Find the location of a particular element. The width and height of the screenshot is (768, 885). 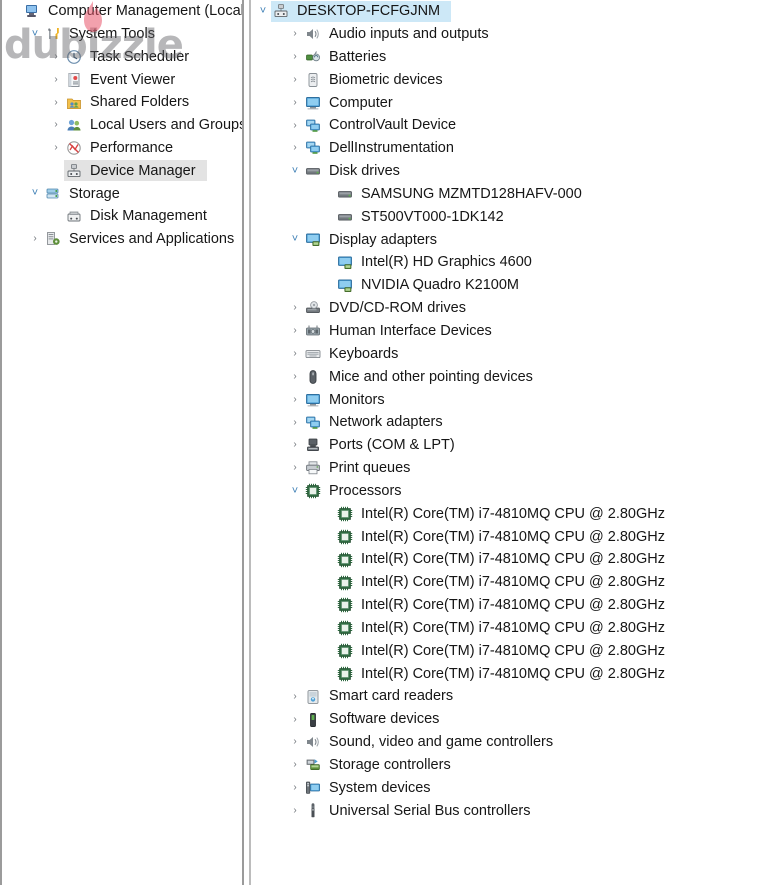

tree-item-st500vt000-1dk142: › ST500VT000-1DK142 is located at coordinates (509, 217).